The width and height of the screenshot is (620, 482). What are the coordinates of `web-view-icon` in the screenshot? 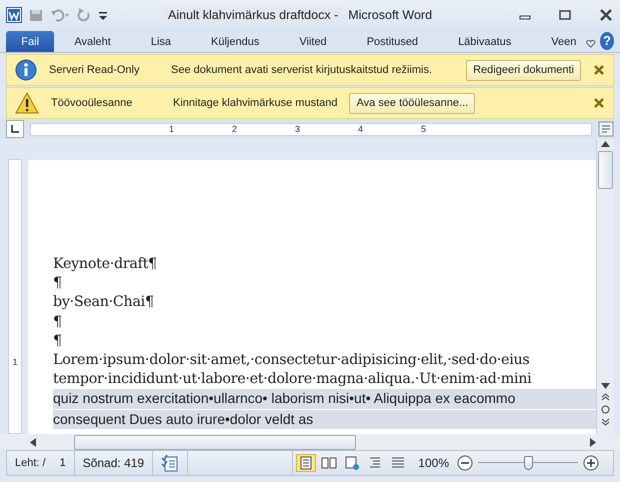 It's located at (352, 463).